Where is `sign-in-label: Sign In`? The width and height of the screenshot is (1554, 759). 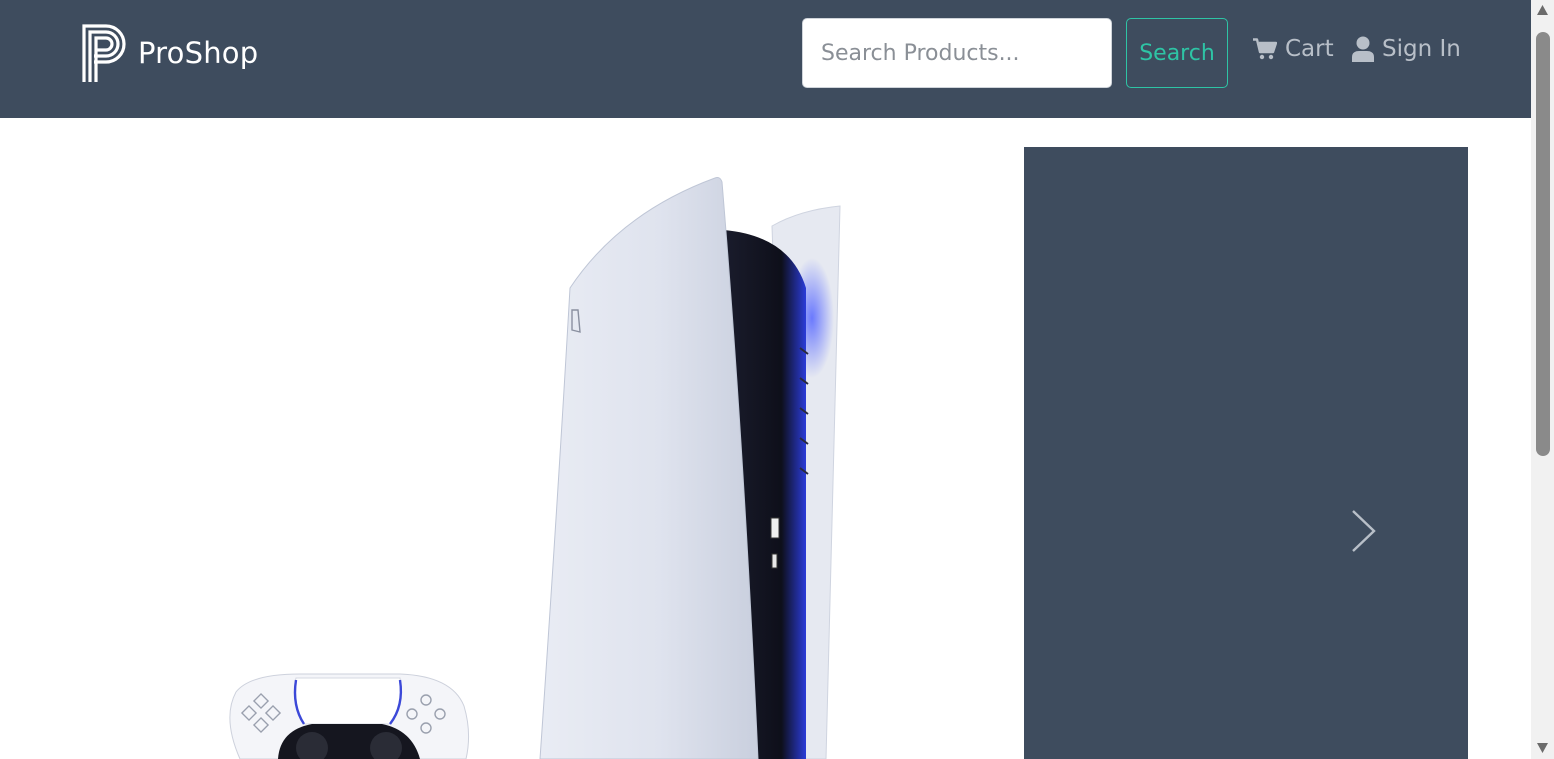
sign-in-label: Sign In is located at coordinates (1421, 49).